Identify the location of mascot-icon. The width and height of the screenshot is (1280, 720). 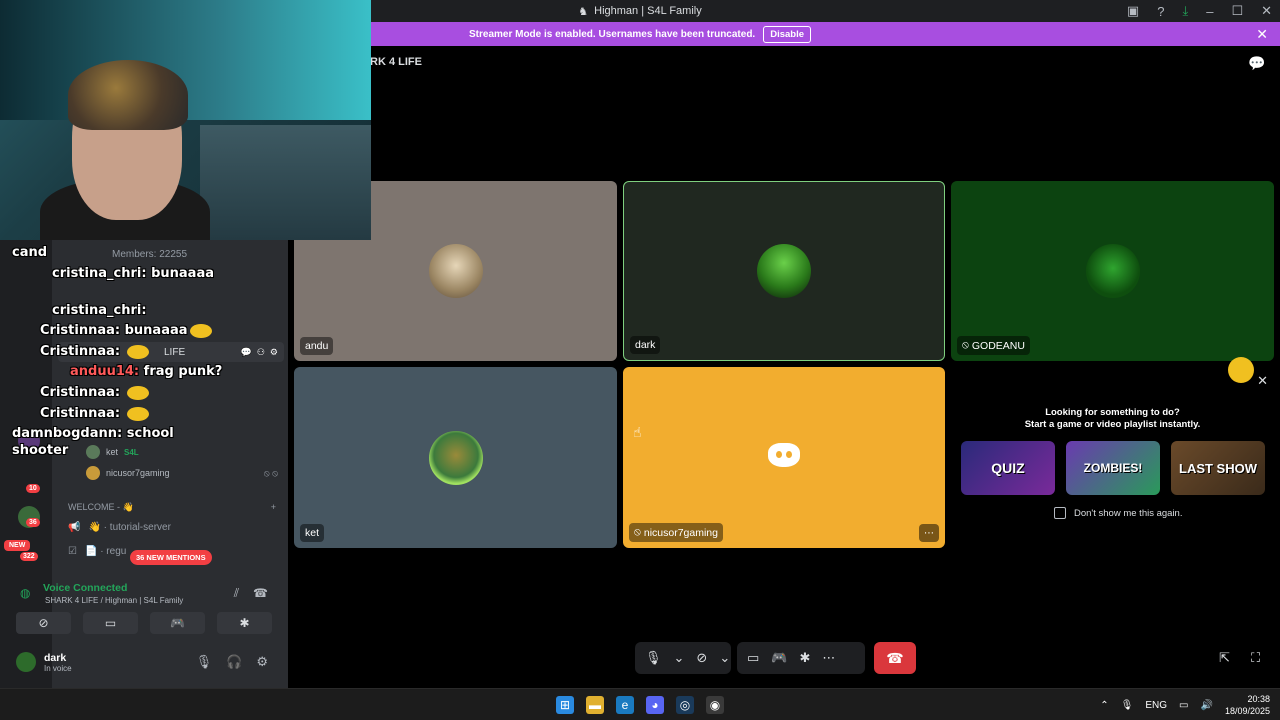
(1241, 370).